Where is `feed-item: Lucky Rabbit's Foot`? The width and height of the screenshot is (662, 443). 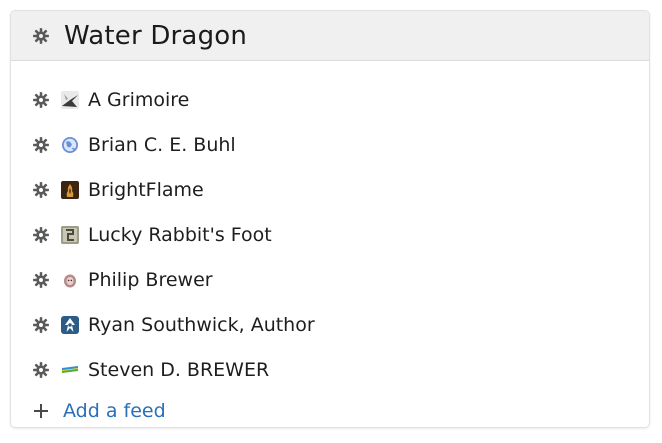 feed-item: Lucky Rabbit's Foot is located at coordinates (330, 234).